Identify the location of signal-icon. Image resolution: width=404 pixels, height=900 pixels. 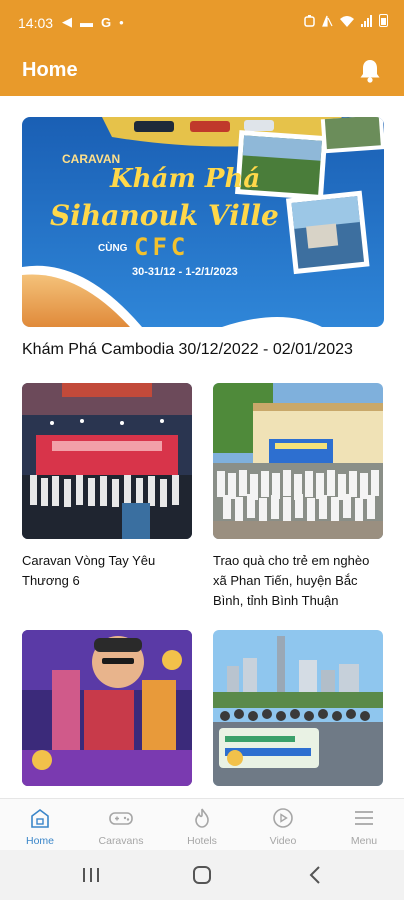
(366, 20).